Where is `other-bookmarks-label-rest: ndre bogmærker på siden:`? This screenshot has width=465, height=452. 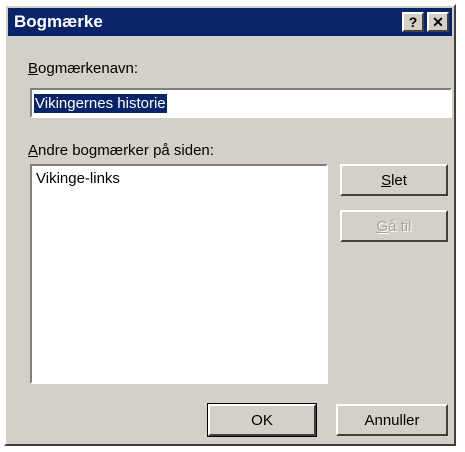
other-bookmarks-label-rest: ndre bogmærker på siden: is located at coordinates (126, 150).